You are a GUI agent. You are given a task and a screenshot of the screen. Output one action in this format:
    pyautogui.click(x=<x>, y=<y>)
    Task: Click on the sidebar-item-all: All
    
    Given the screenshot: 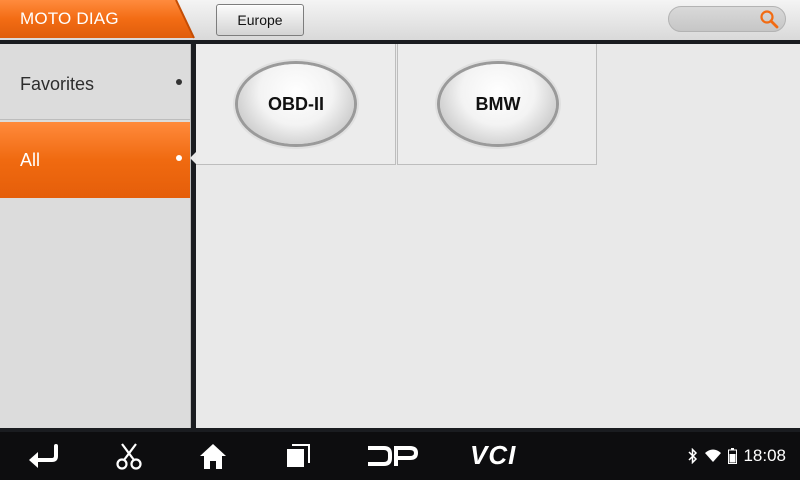 What is the action you would take?
    pyautogui.click(x=95, y=160)
    